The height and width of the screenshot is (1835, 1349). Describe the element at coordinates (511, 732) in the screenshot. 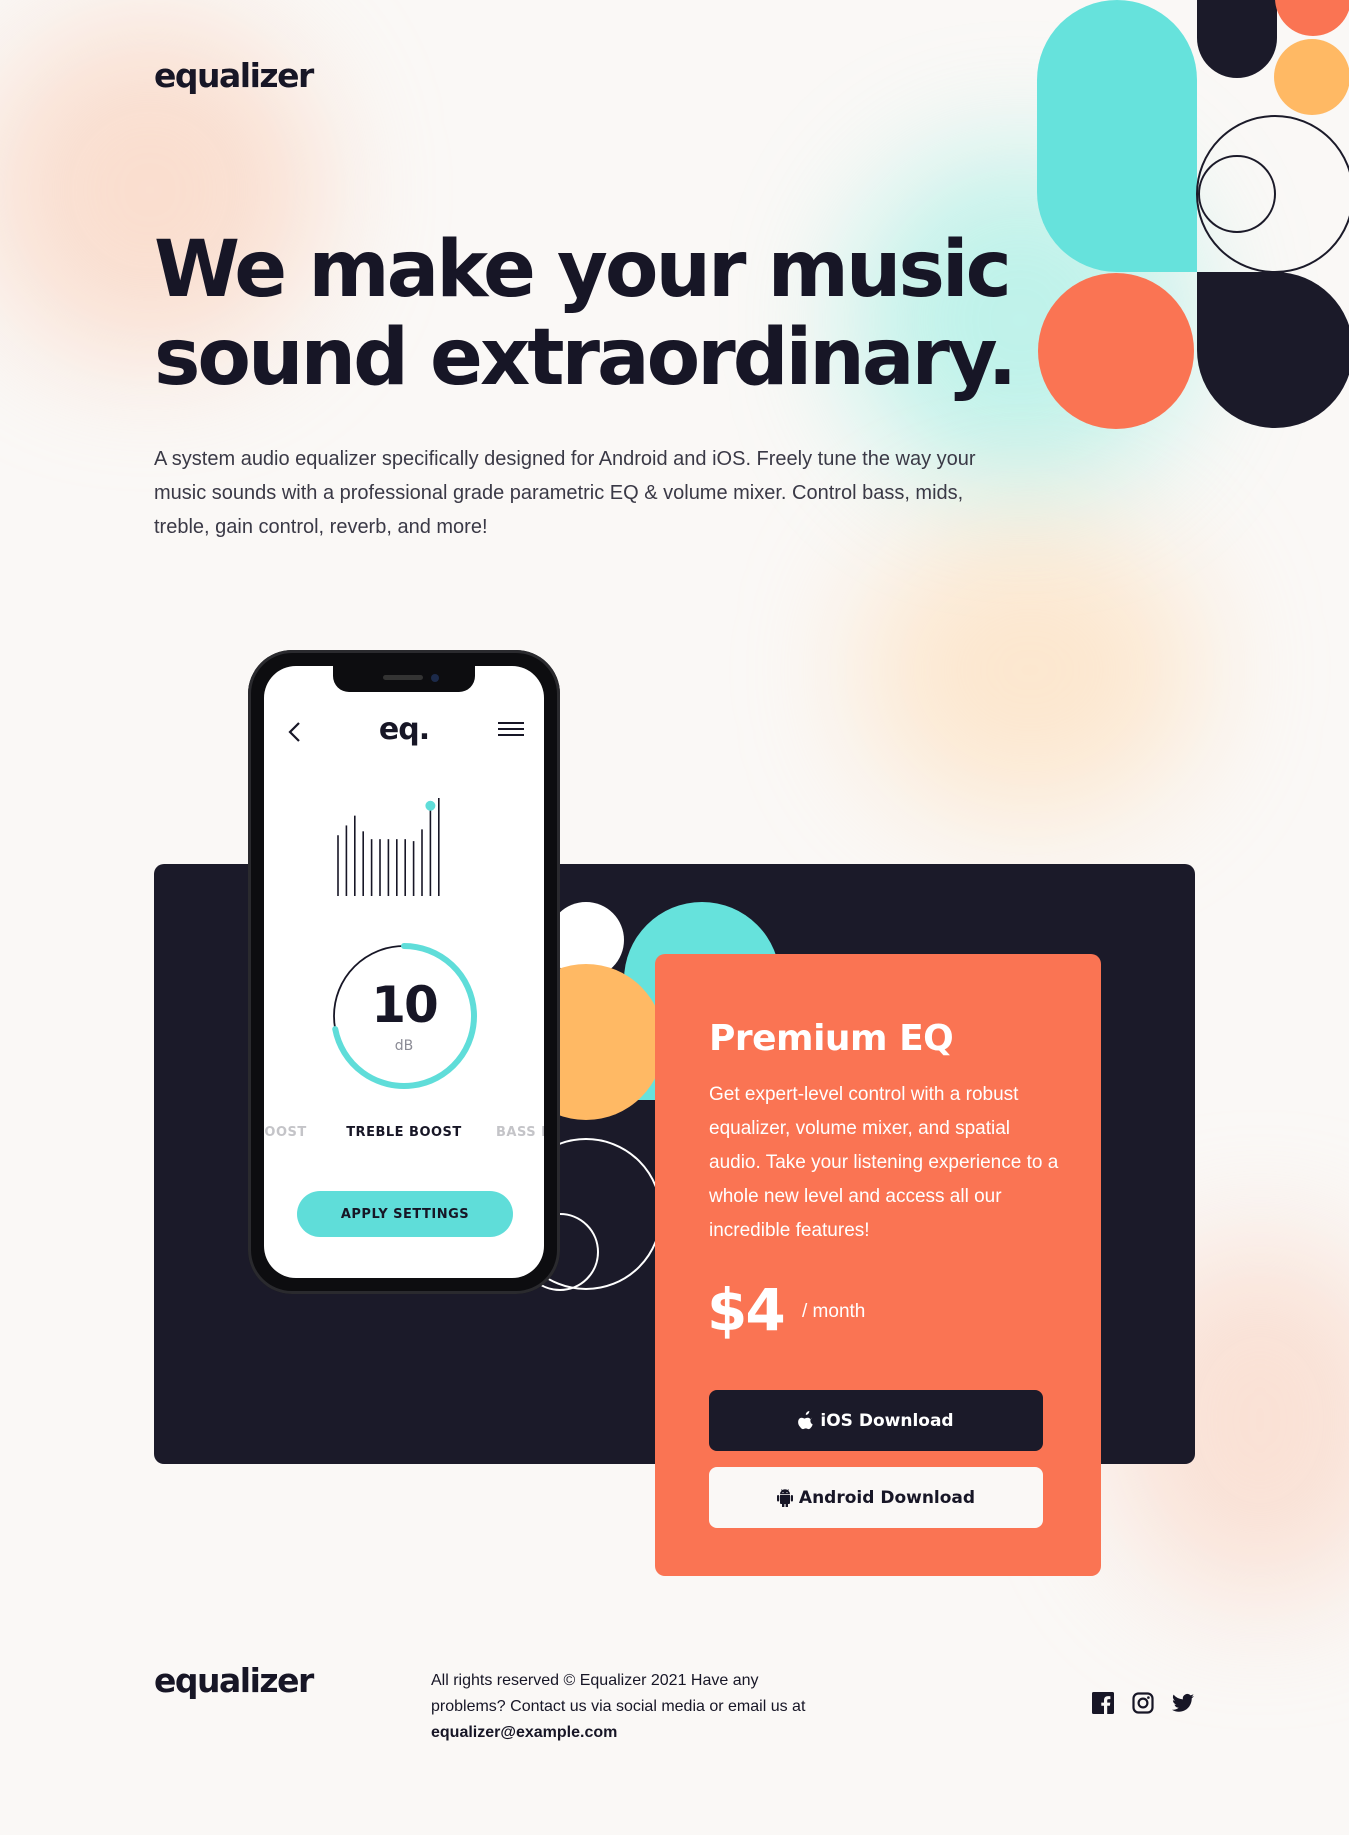

I see `hamburger-menu-icon` at that location.